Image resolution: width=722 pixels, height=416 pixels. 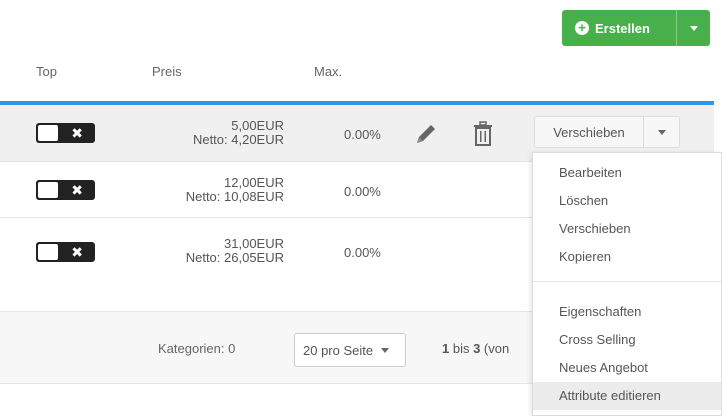 I want to click on menu-item-edit-attributes: Attribute editieren, so click(x=627, y=396).